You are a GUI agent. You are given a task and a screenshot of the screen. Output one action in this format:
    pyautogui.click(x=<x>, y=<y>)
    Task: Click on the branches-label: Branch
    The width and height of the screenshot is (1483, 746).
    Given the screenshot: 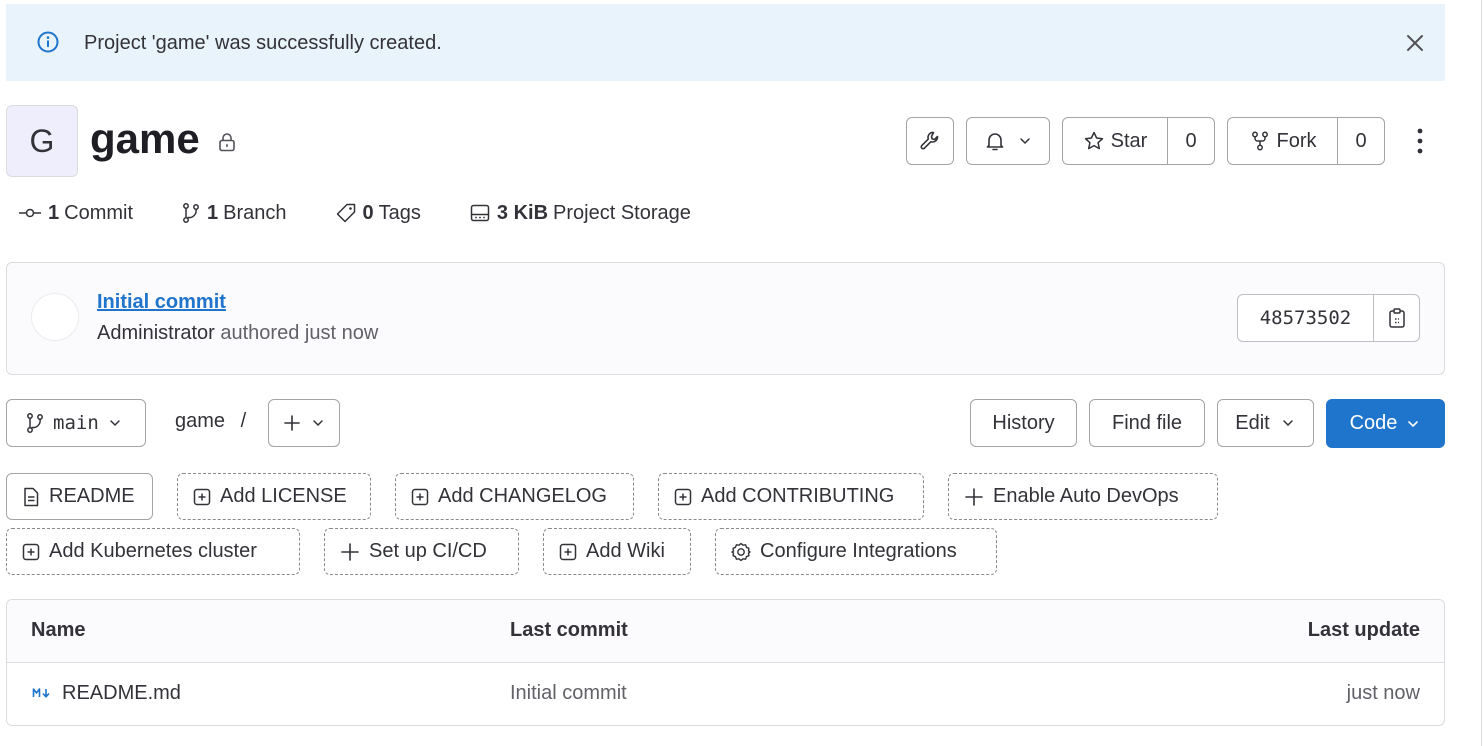 What is the action you would take?
    pyautogui.click(x=255, y=212)
    